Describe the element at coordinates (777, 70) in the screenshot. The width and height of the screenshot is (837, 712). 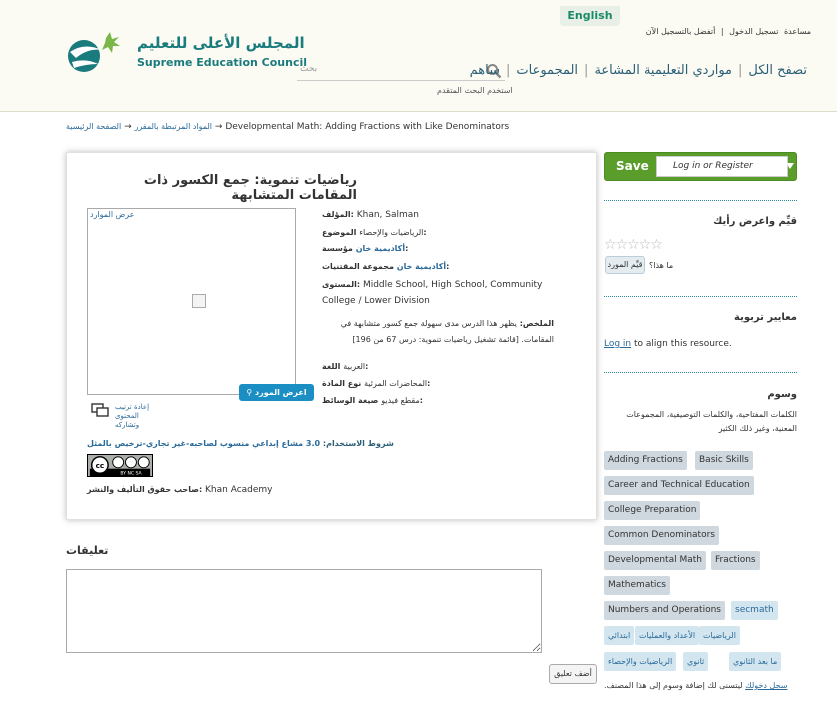
I see `nav-browse-all: تصفح الكل` at that location.